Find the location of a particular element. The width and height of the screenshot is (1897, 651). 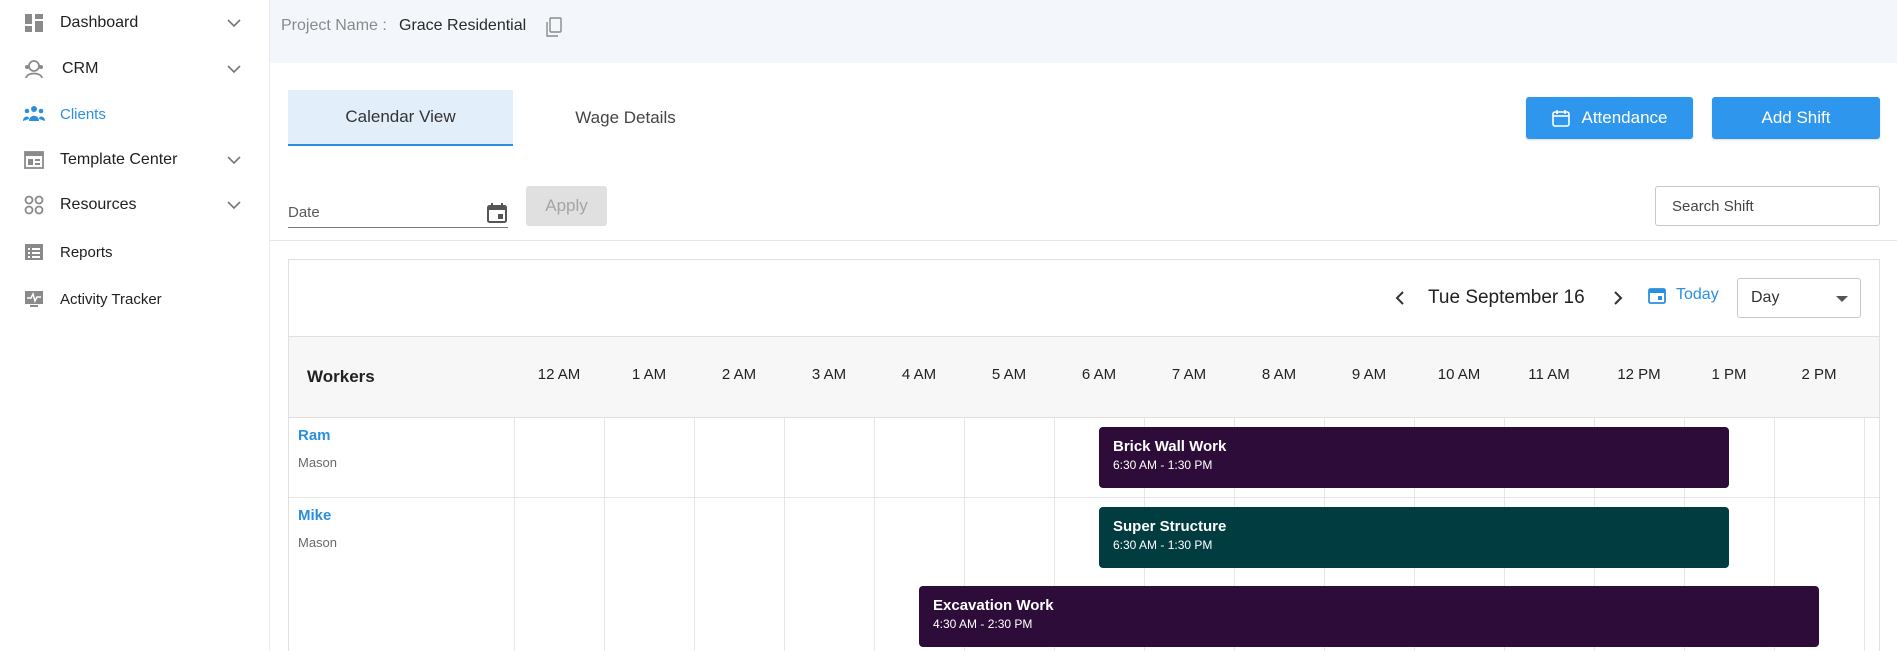

shift-title: Super Structure is located at coordinates (1170, 526).